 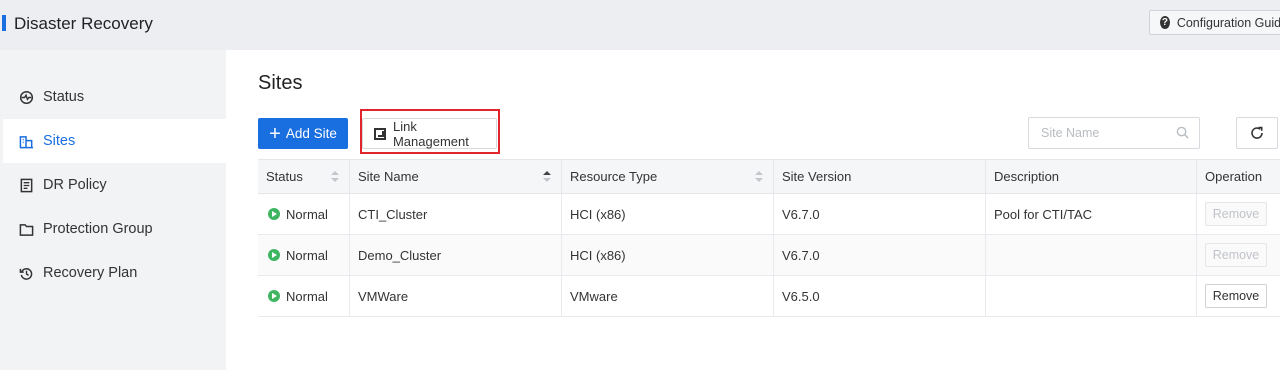 I want to click on column-label: Status, so click(x=284, y=176).